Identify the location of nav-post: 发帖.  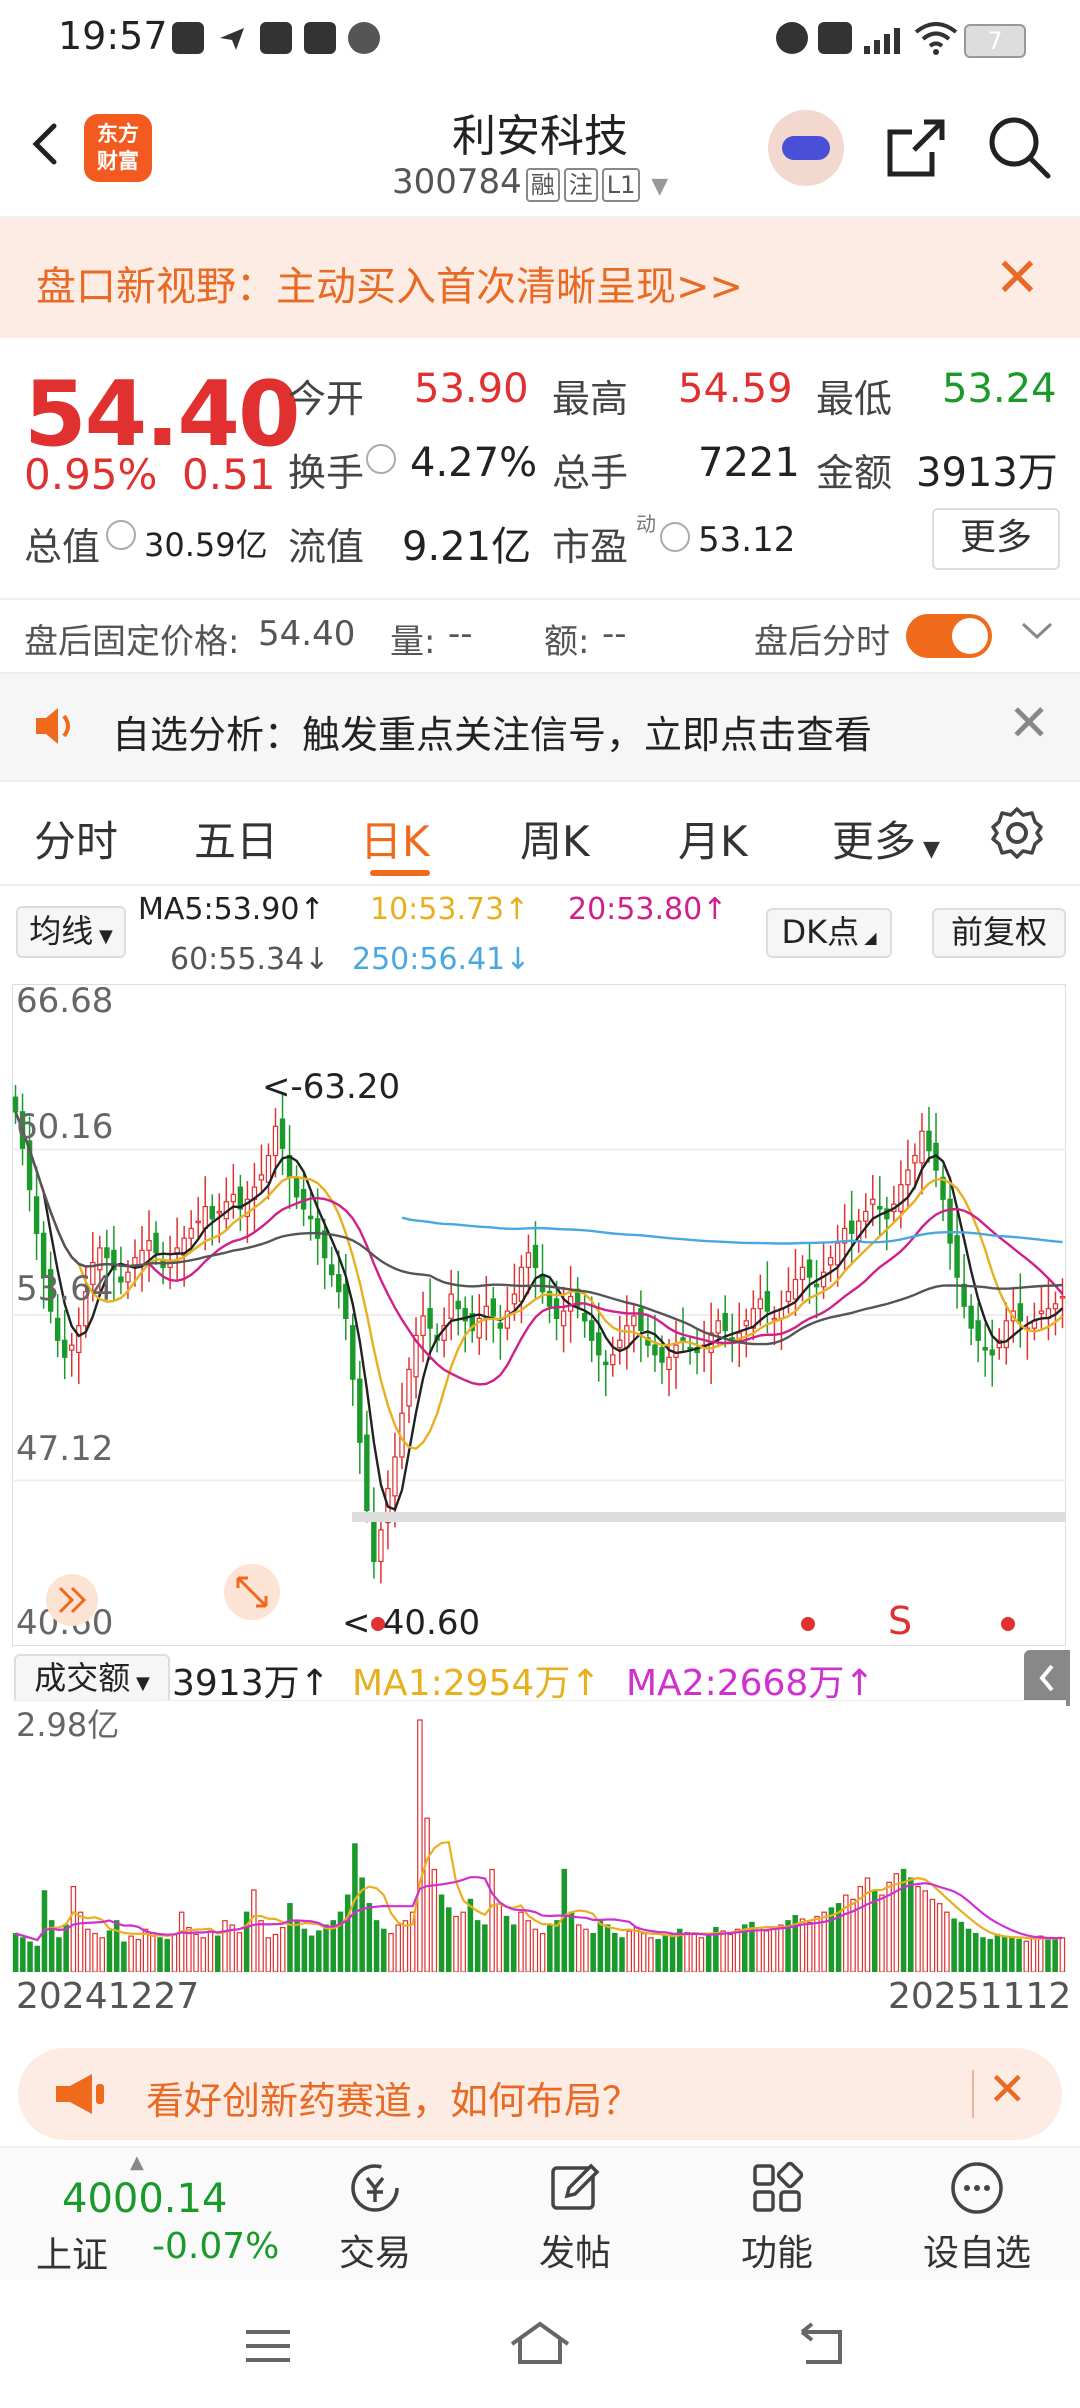
(575, 2218).